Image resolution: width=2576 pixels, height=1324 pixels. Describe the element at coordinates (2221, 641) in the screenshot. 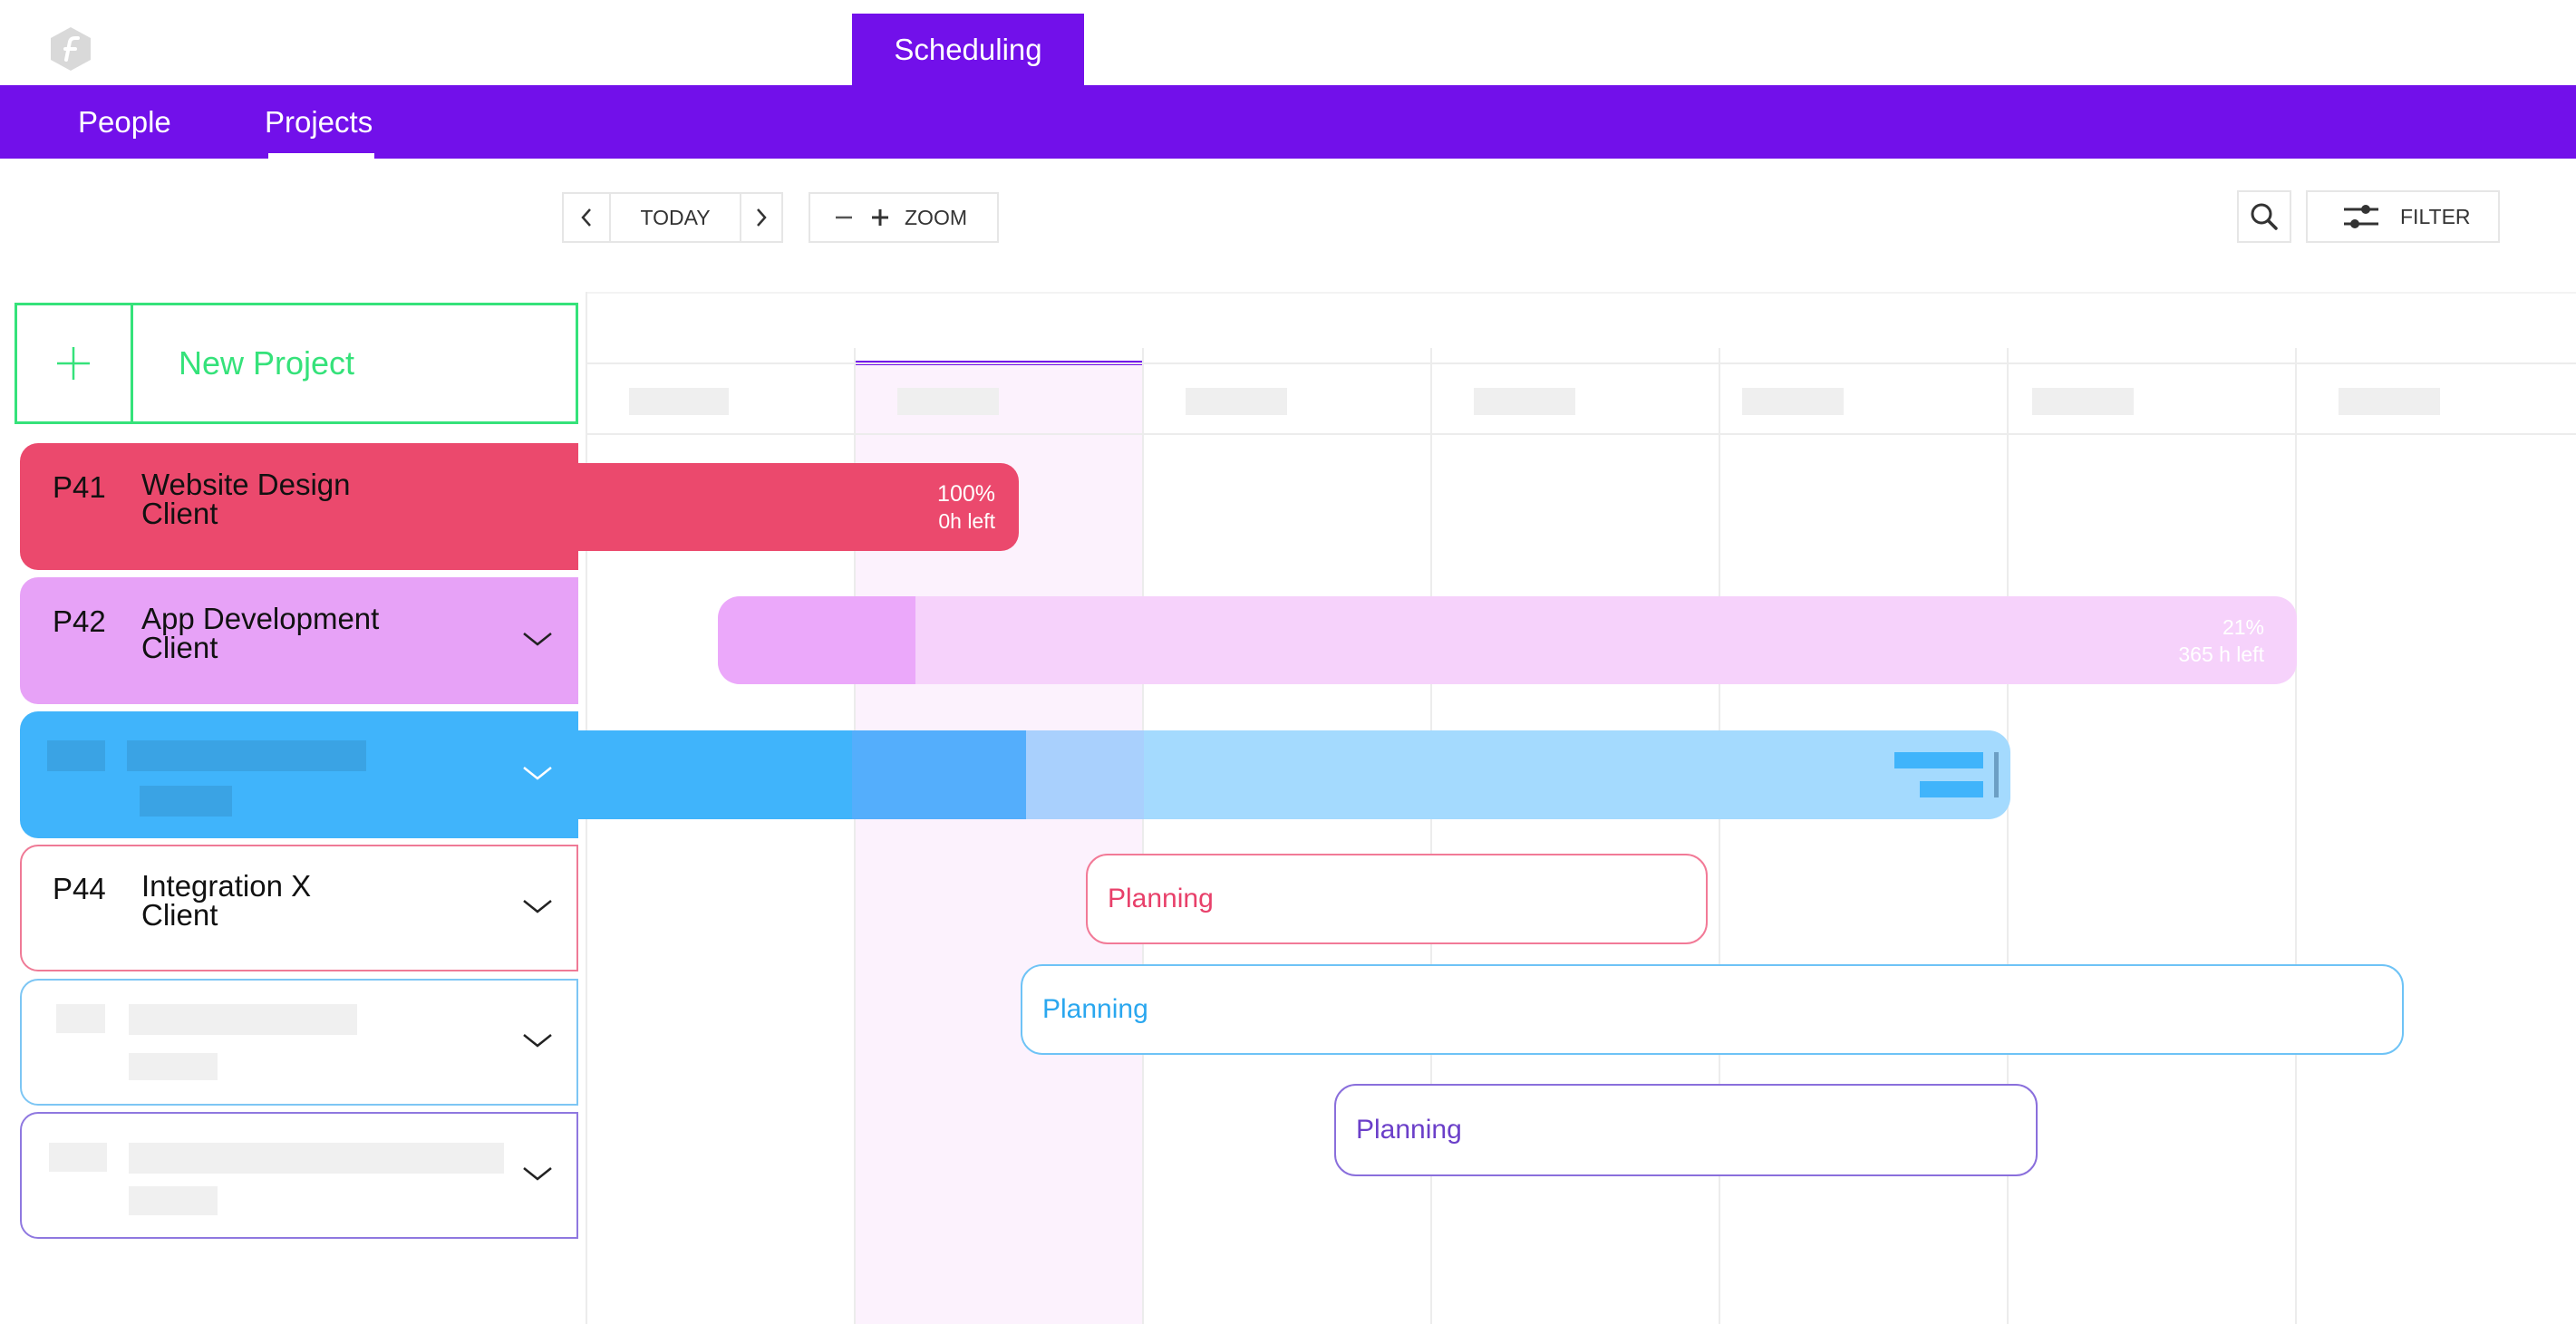

I see `bar-stats: 21% 365 h left` at that location.